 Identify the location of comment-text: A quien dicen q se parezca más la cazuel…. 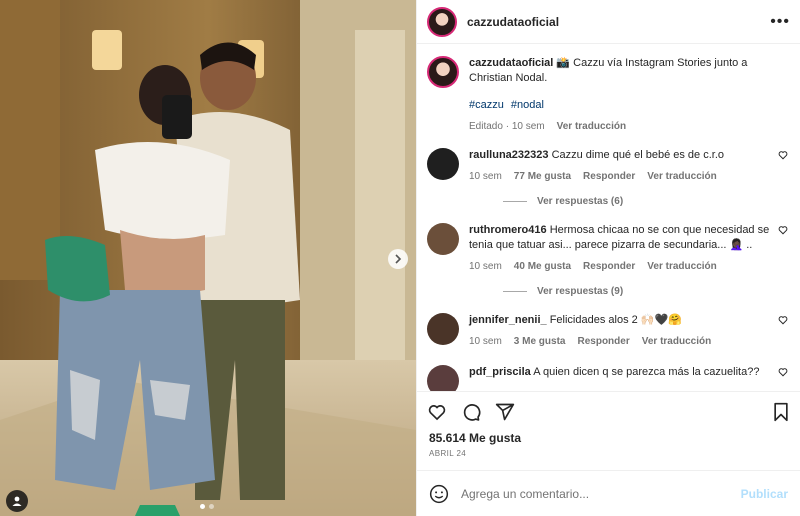
(646, 372).